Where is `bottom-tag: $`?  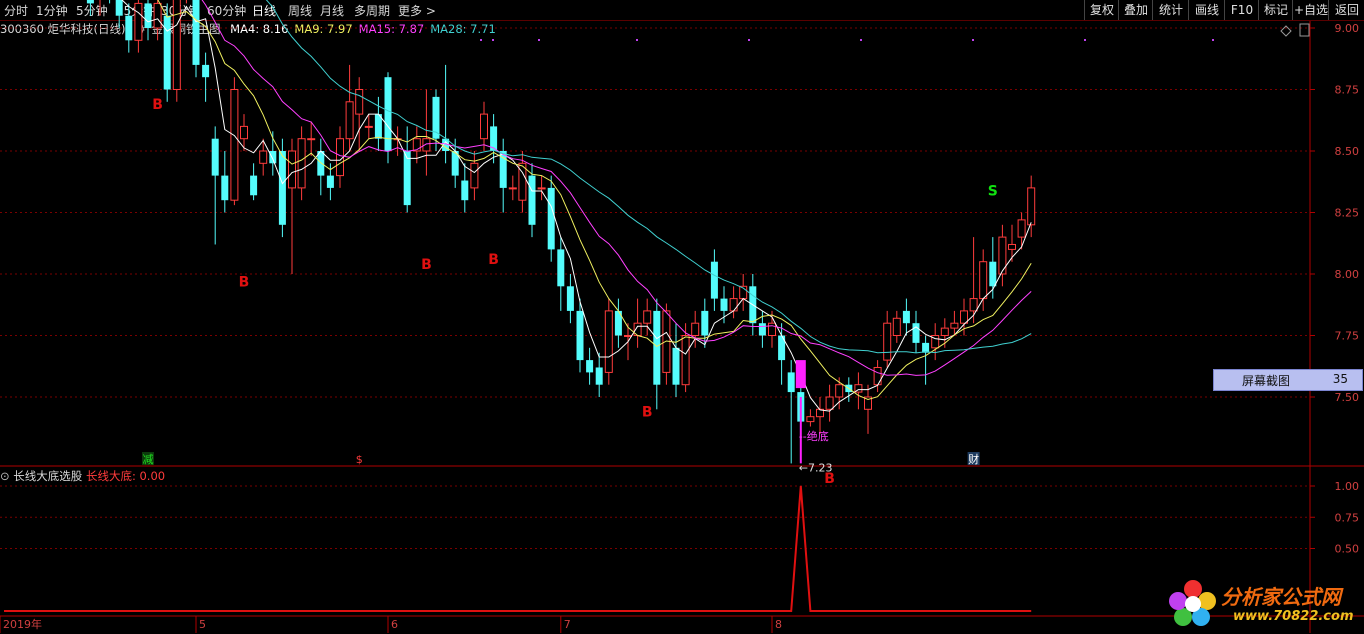
bottom-tag: $ is located at coordinates (359, 459).